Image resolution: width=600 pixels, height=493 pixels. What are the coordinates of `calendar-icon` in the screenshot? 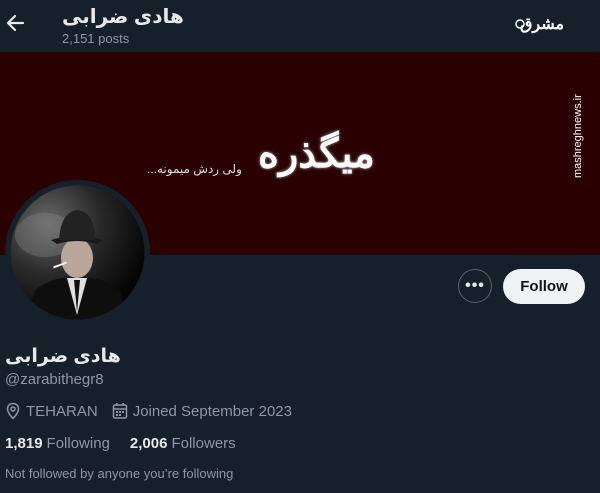 It's located at (119, 411).